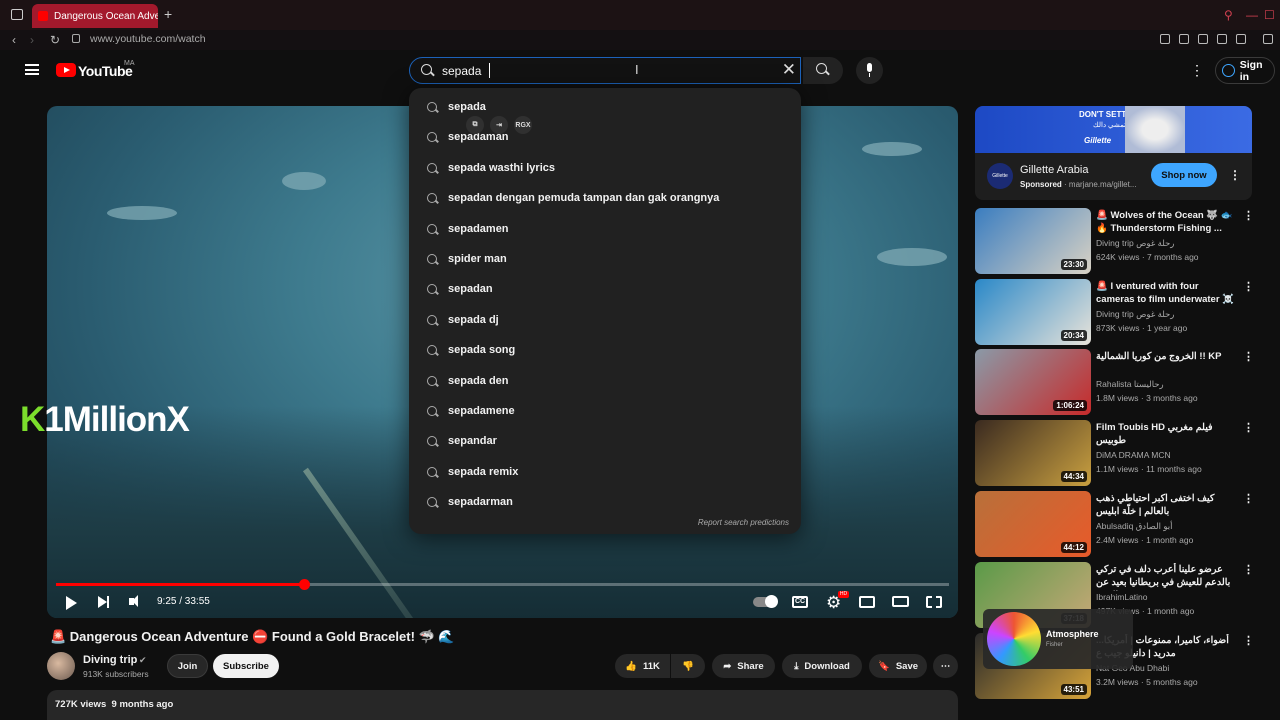 The height and width of the screenshot is (720, 1280). I want to click on sidebar-toggle-icon, so click(17, 14).